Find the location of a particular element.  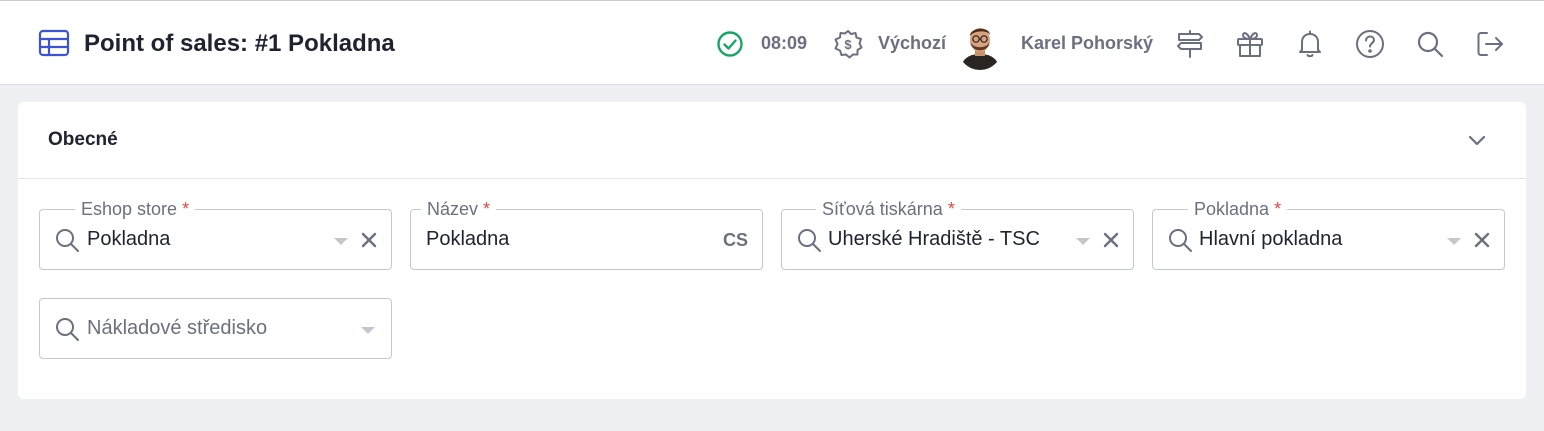

network-printer-value: Uherské Hradiště - TSC is located at coordinates (934, 239).